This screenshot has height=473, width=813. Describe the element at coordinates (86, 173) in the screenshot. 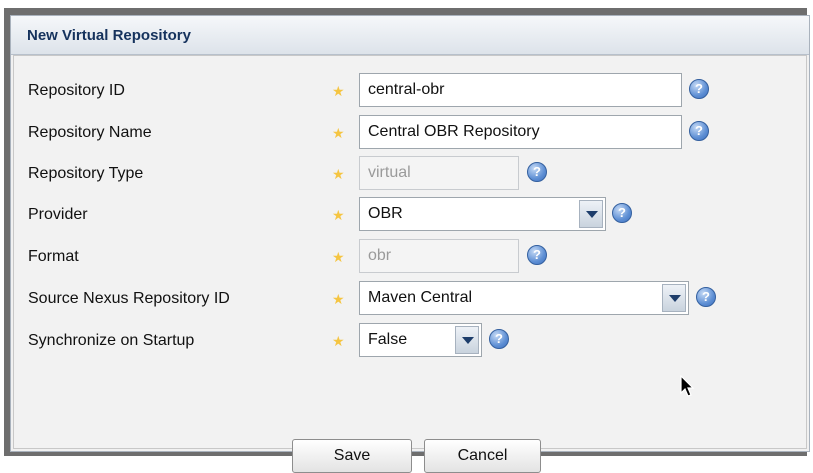

I see `repository-type-label: Repository Type` at that location.